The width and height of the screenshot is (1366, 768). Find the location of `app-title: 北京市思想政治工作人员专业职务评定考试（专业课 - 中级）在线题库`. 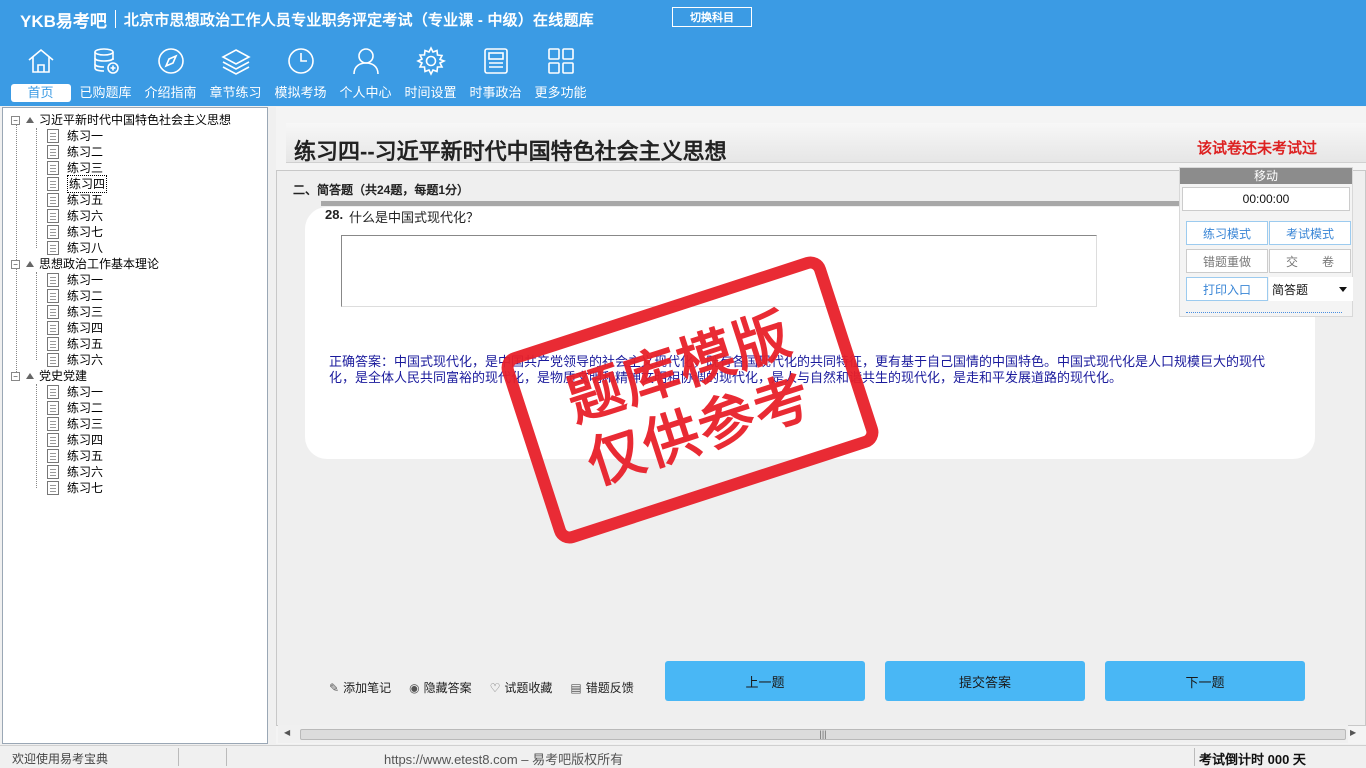

app-title: 北京市思想政治工作人员专业职务评定考试（专业课 - 中级）在线题库 is located at coordinates (358, 20).